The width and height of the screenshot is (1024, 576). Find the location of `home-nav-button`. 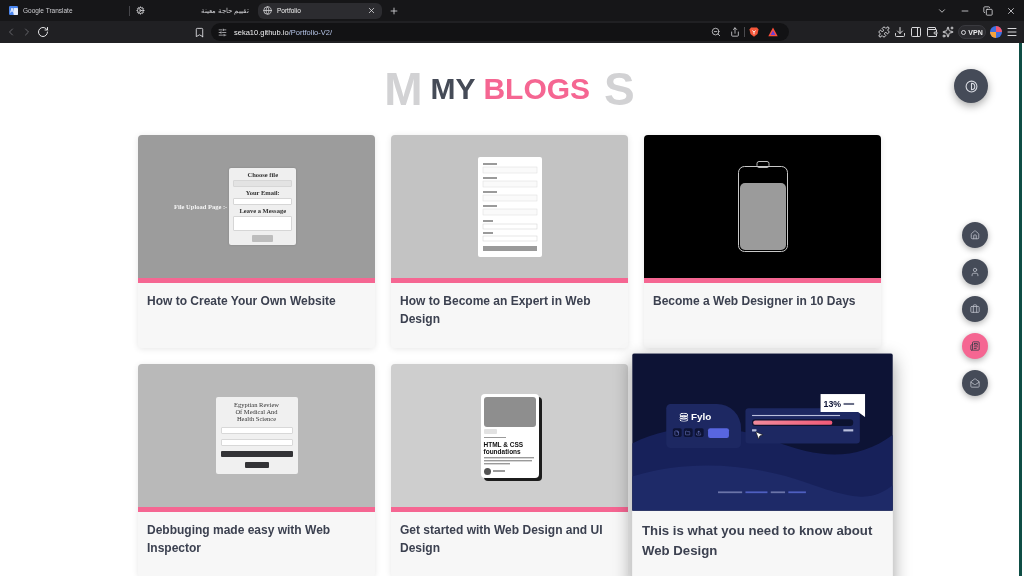

home-nav-button is located at coordinates (975, 235).